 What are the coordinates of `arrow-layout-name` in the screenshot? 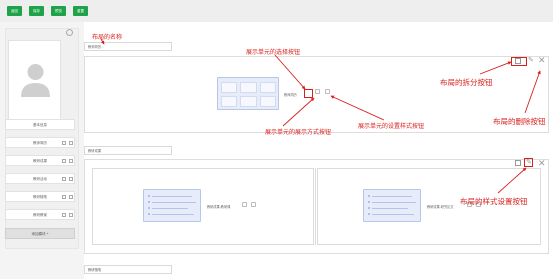 It's located at (102, 41).